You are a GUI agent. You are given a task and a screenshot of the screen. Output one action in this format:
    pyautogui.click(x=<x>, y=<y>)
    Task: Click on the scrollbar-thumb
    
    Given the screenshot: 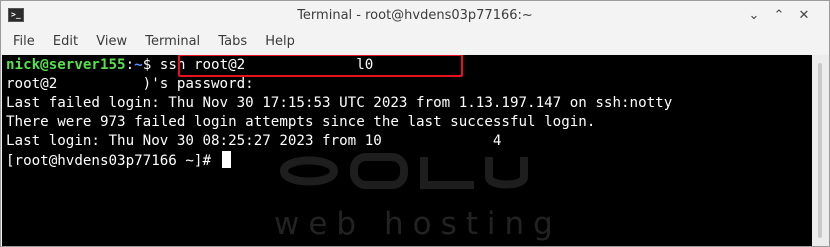 What is the action you would take?
    pyautogui.click(x=820, y=150)
    